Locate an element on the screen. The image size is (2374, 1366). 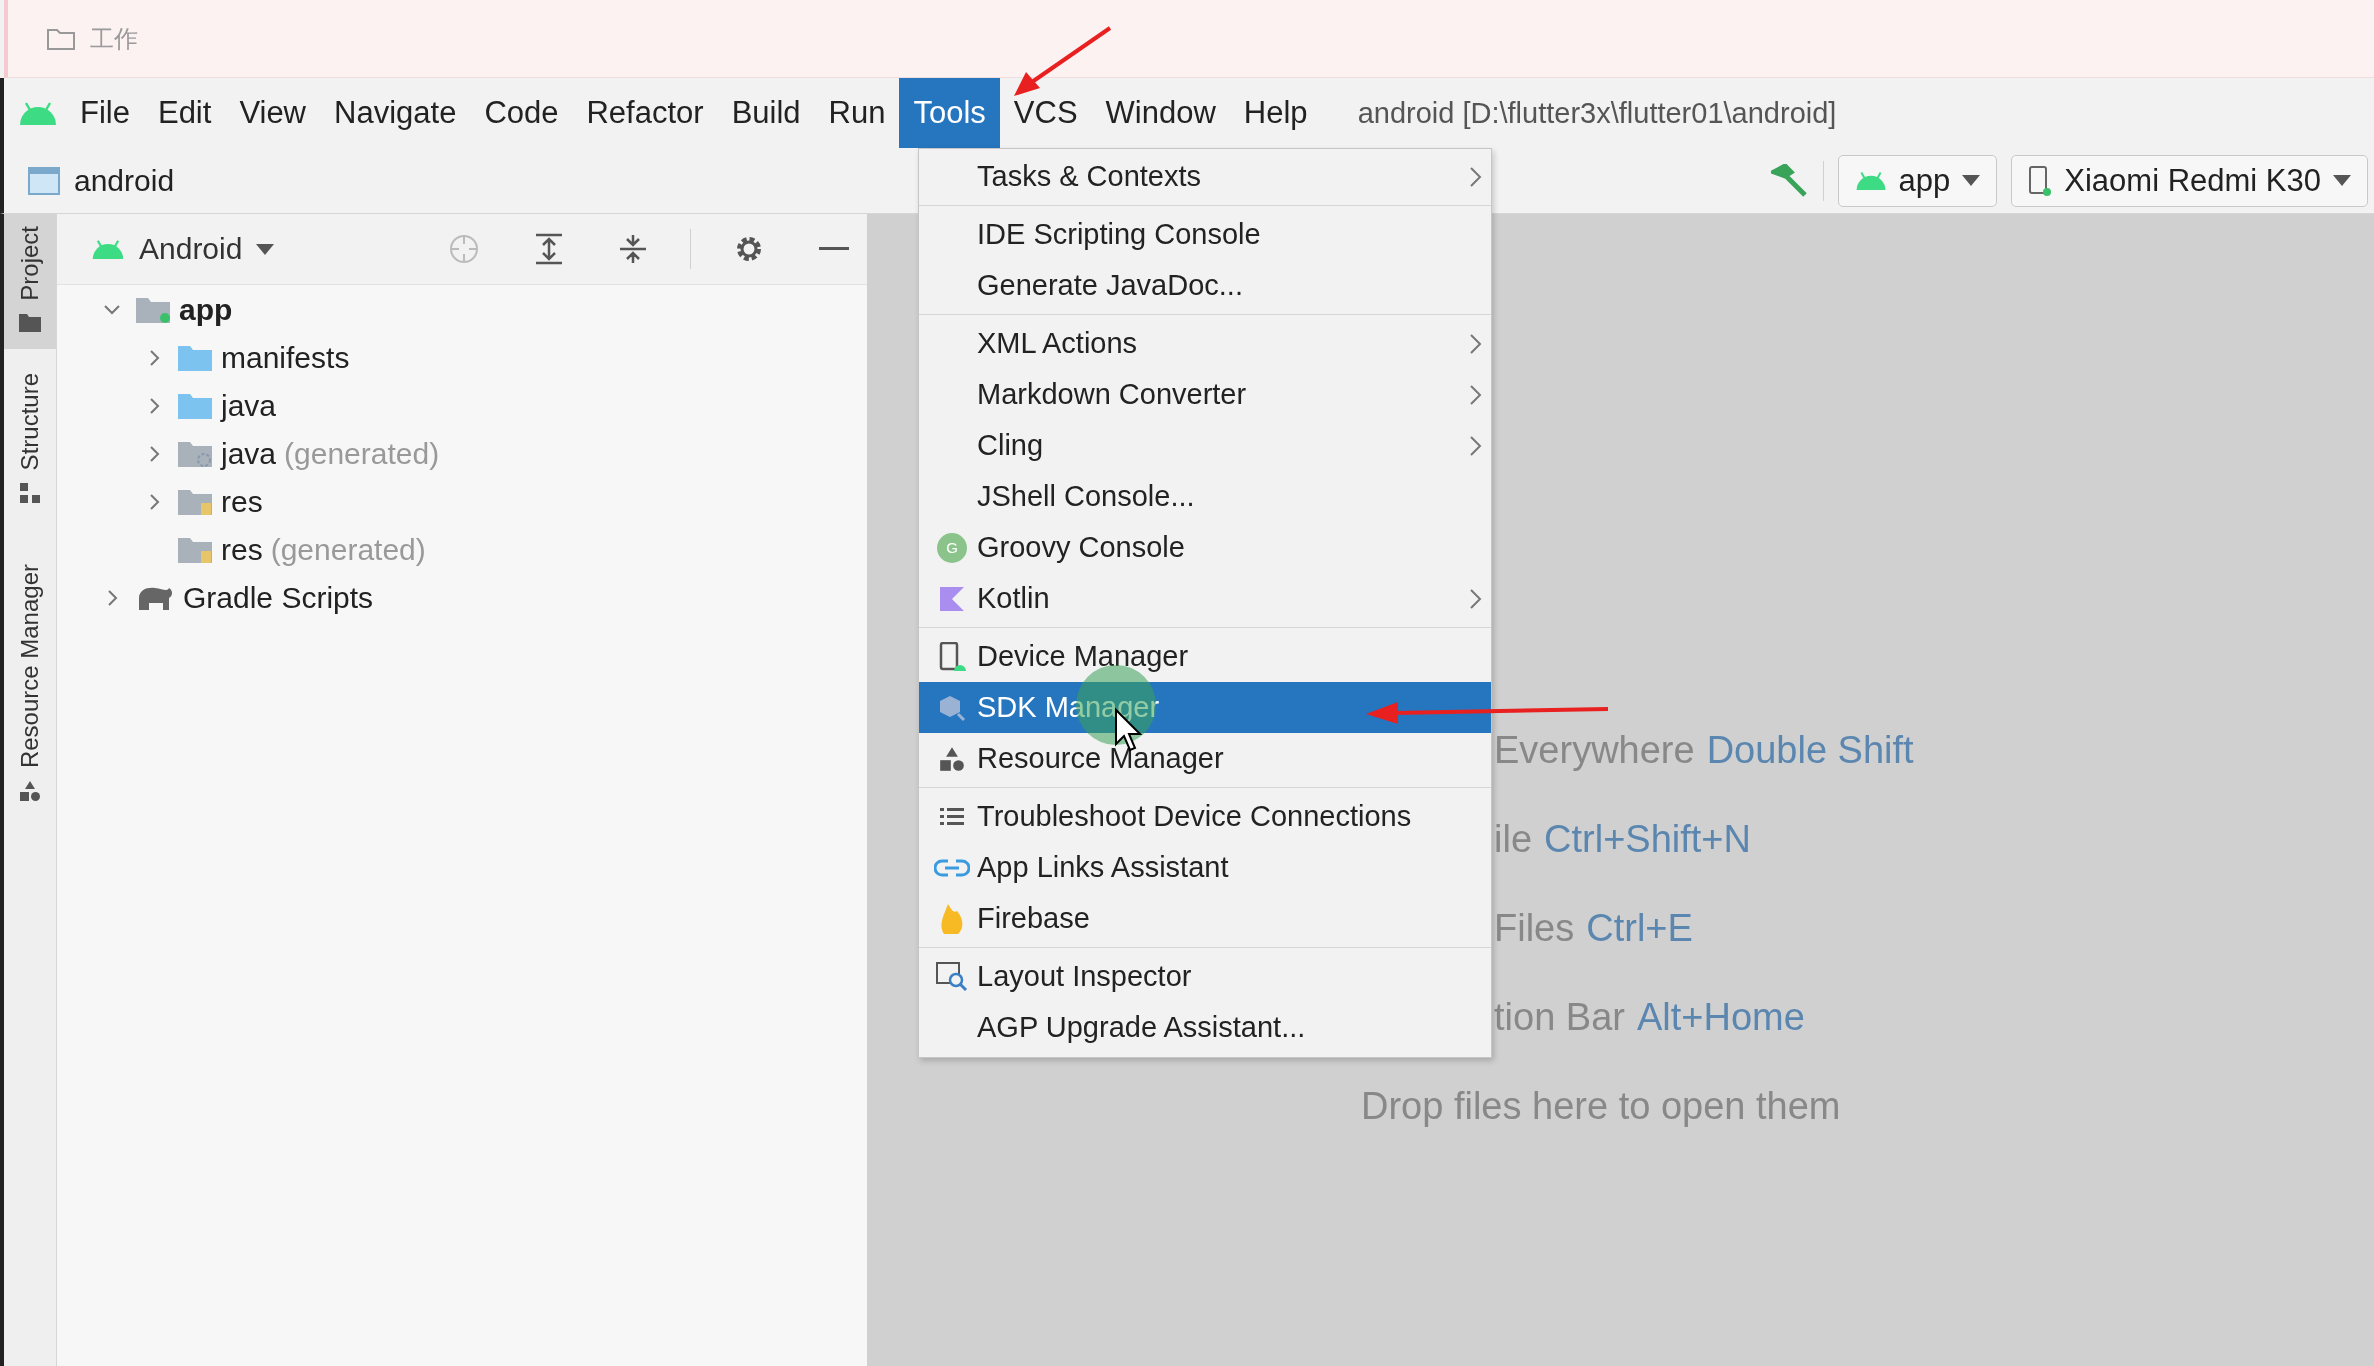
hammer-icon is located at coordinates (1789, 180).